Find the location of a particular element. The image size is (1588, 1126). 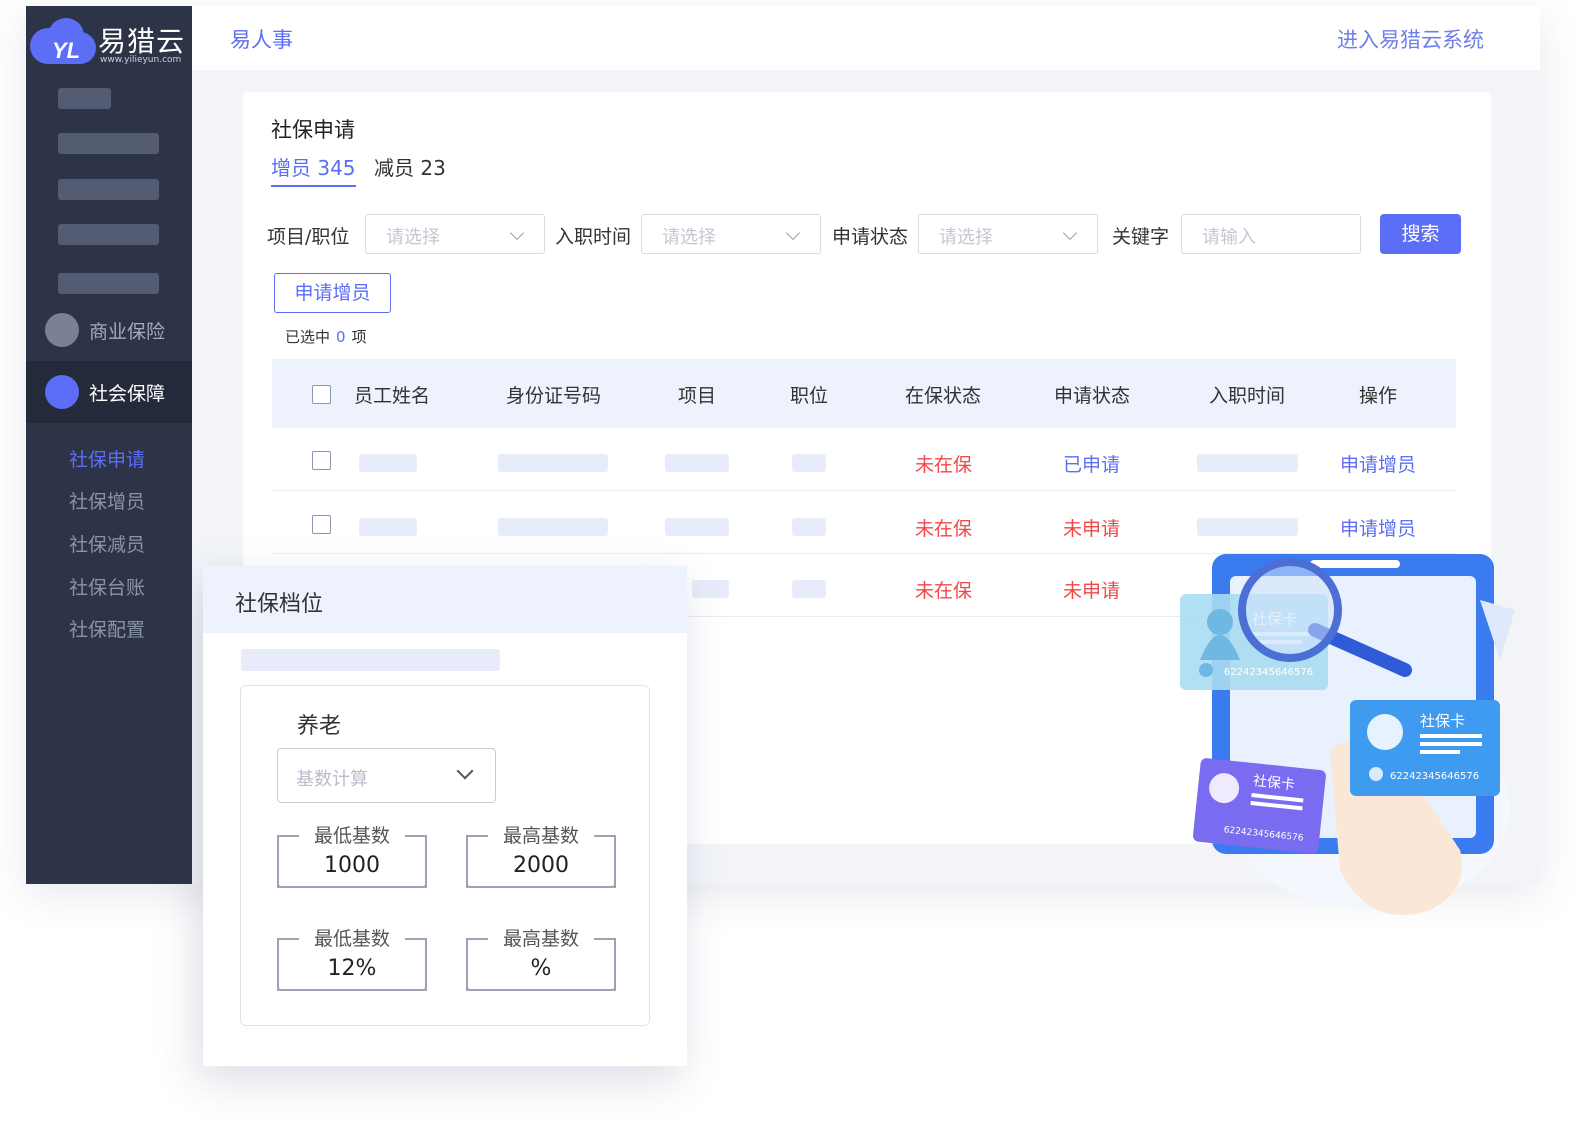

column-header: 申请状态 is located at coordinates (1092, 394).